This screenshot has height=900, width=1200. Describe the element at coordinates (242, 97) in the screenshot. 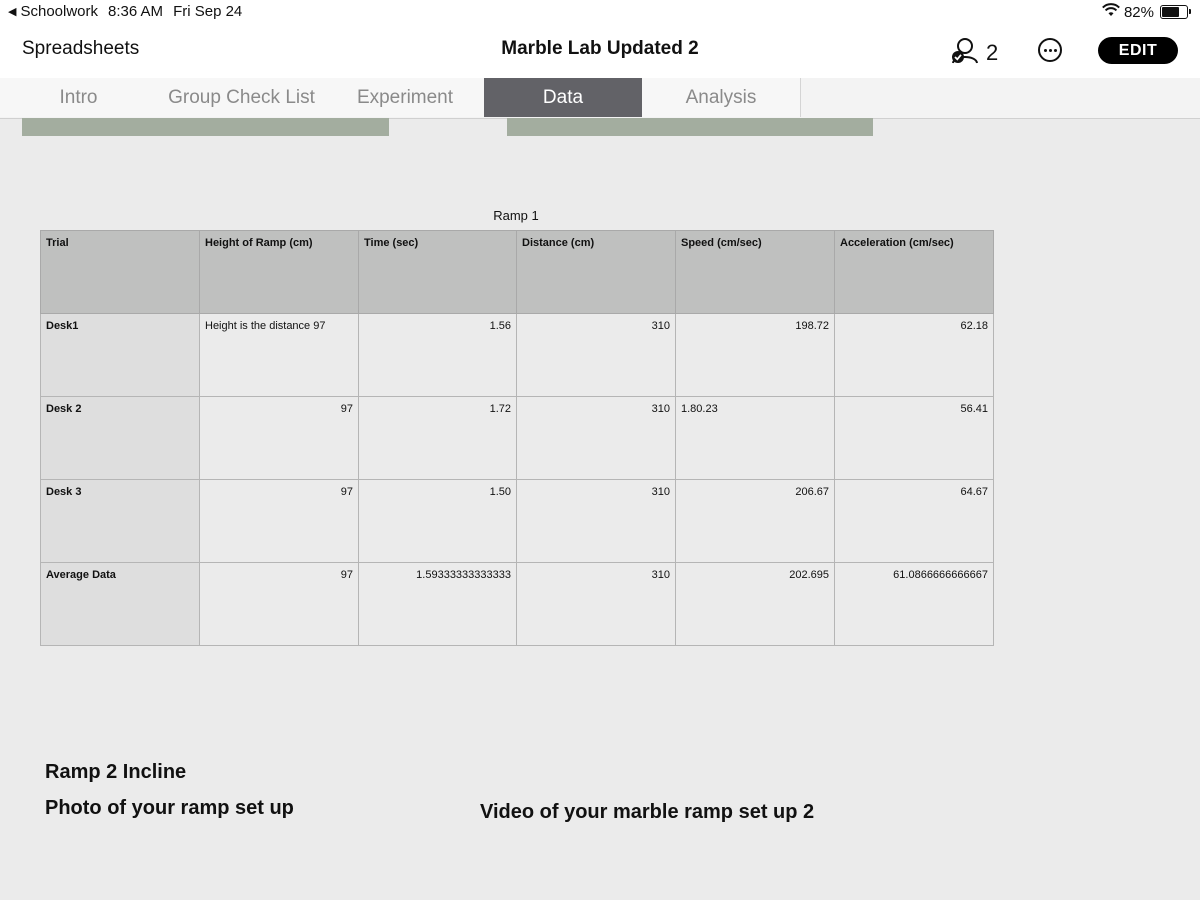

I see `tab-group-check-list: Group Check List` at that location.